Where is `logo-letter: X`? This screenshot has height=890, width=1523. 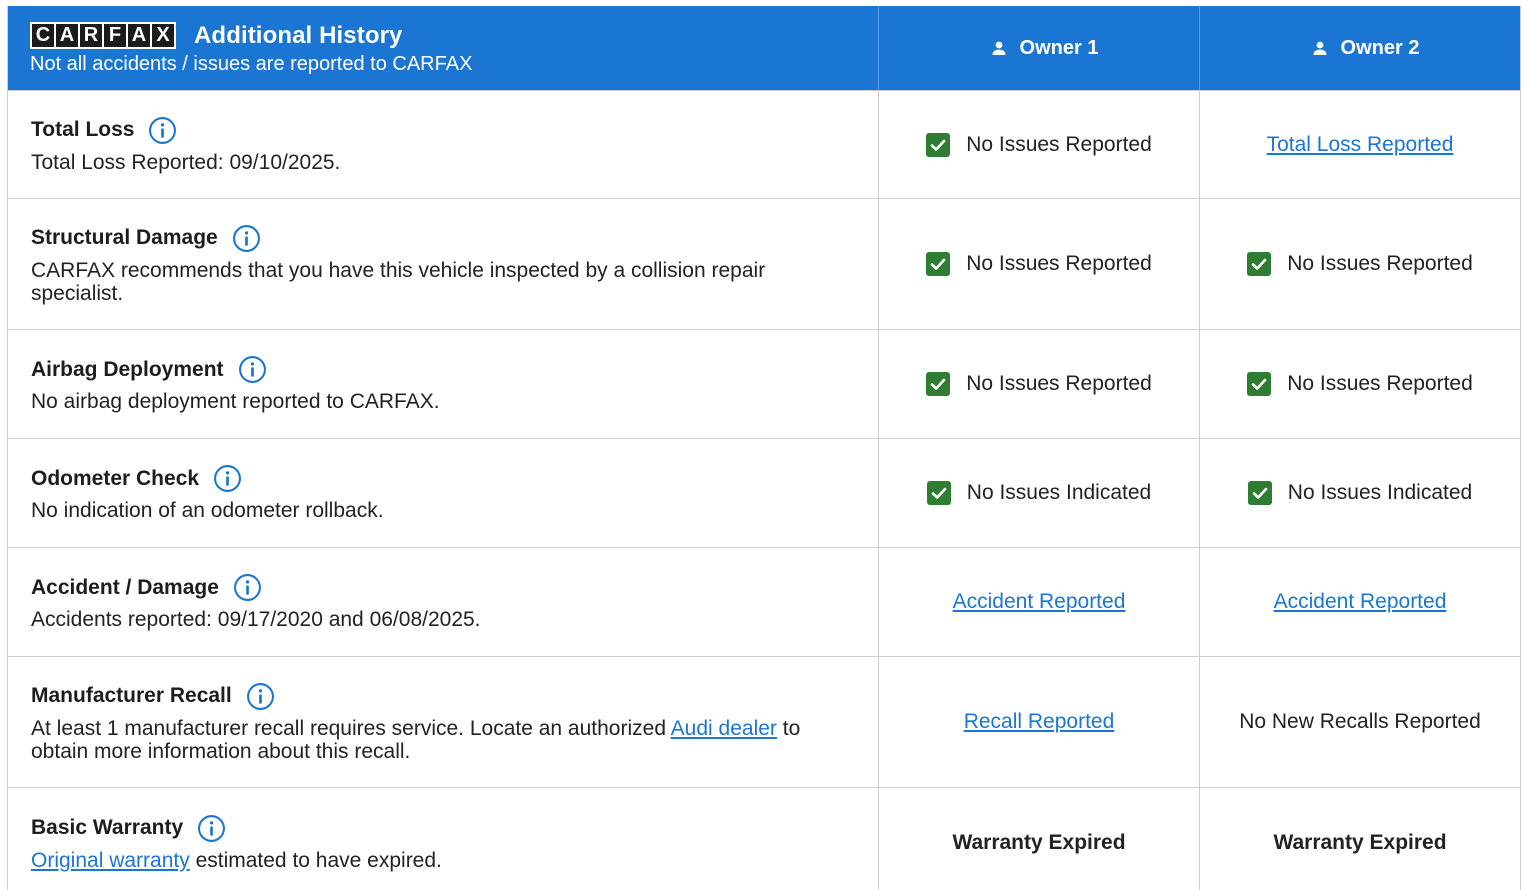
logo-letter: X is located at coordinates (163, 35).